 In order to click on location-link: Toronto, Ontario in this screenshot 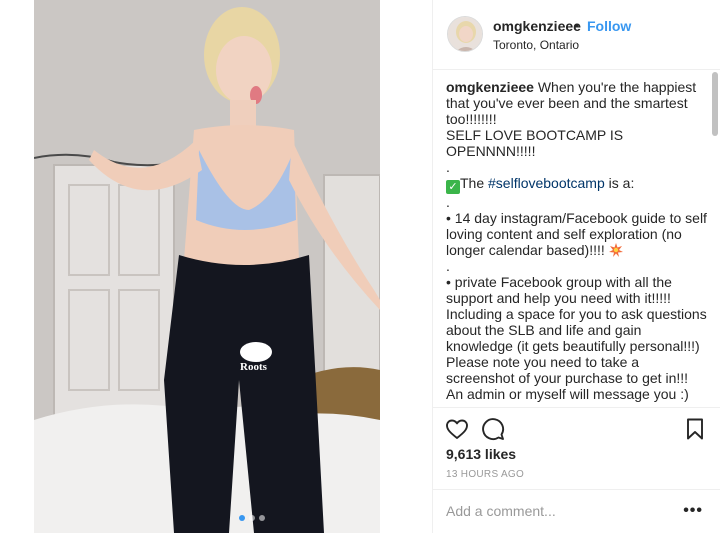, I will do `click(536, 45)`.